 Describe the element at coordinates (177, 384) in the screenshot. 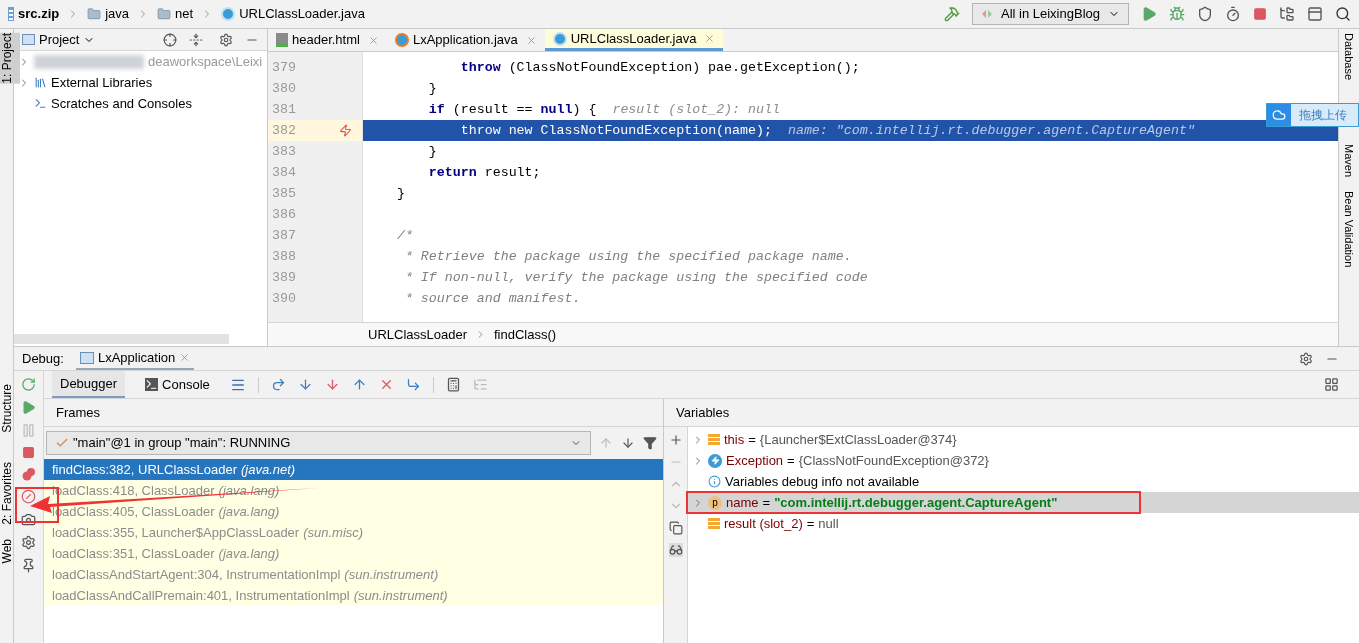

I see `debugger-tab: Console` at that location.